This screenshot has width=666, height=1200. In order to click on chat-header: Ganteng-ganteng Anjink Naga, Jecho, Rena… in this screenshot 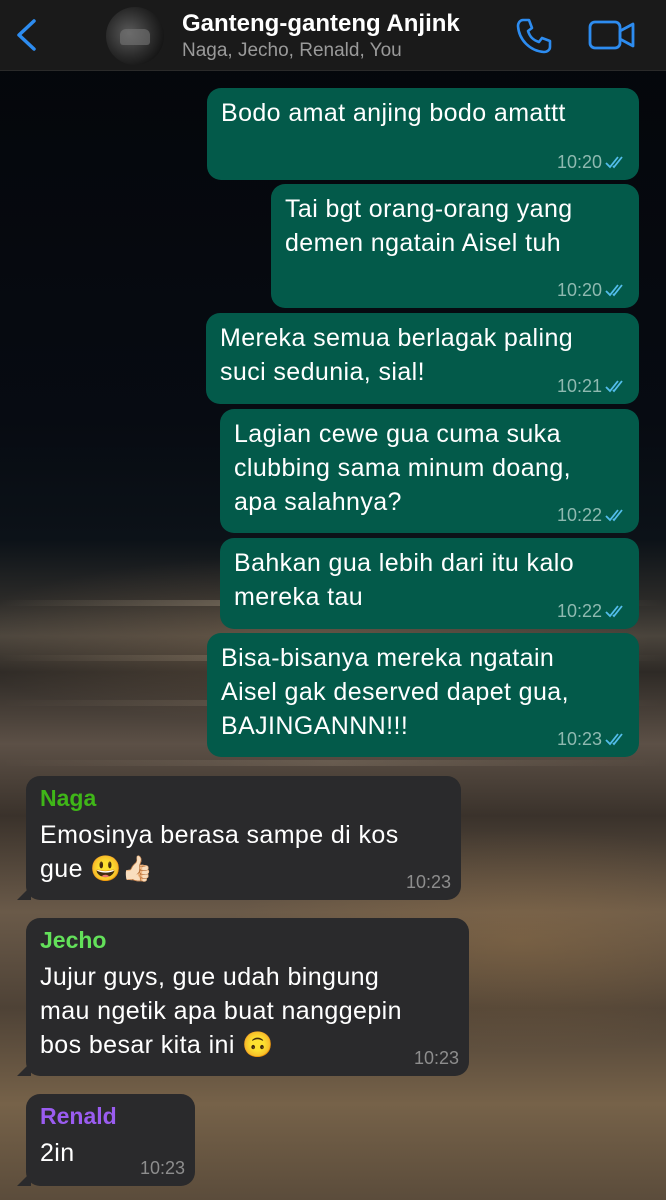, I will do `click(333, 35)`.